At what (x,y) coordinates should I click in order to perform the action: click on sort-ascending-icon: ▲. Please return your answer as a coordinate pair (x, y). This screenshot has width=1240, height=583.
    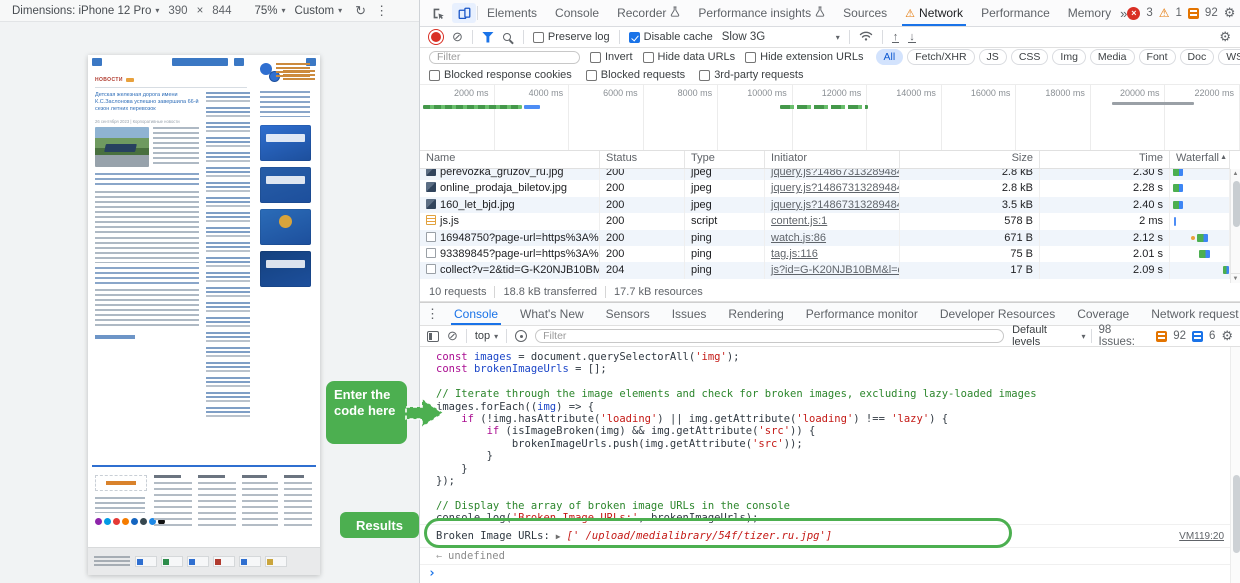
    Looking at the image, I should click on (1223, 157).